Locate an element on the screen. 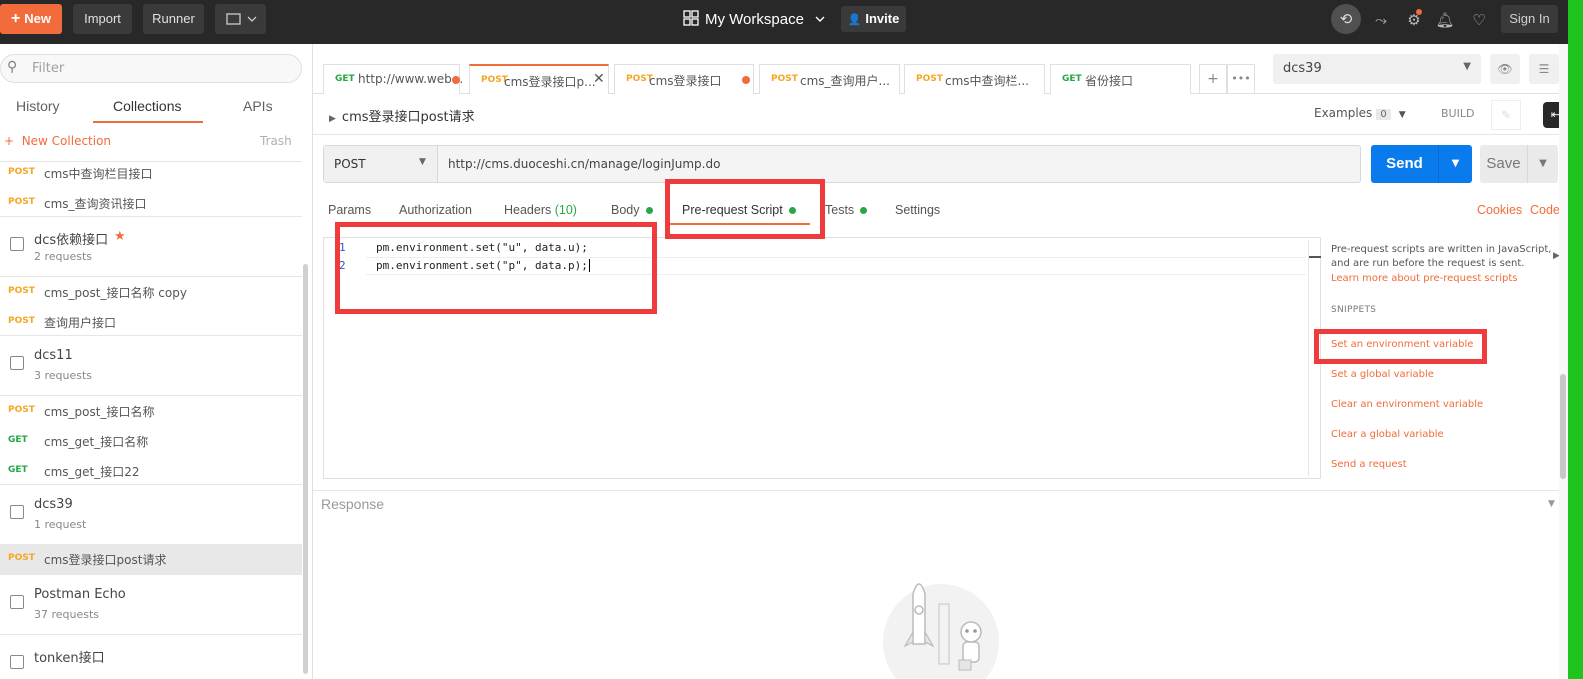  add-tab-icon: + is located at coordinates (1213, 79).